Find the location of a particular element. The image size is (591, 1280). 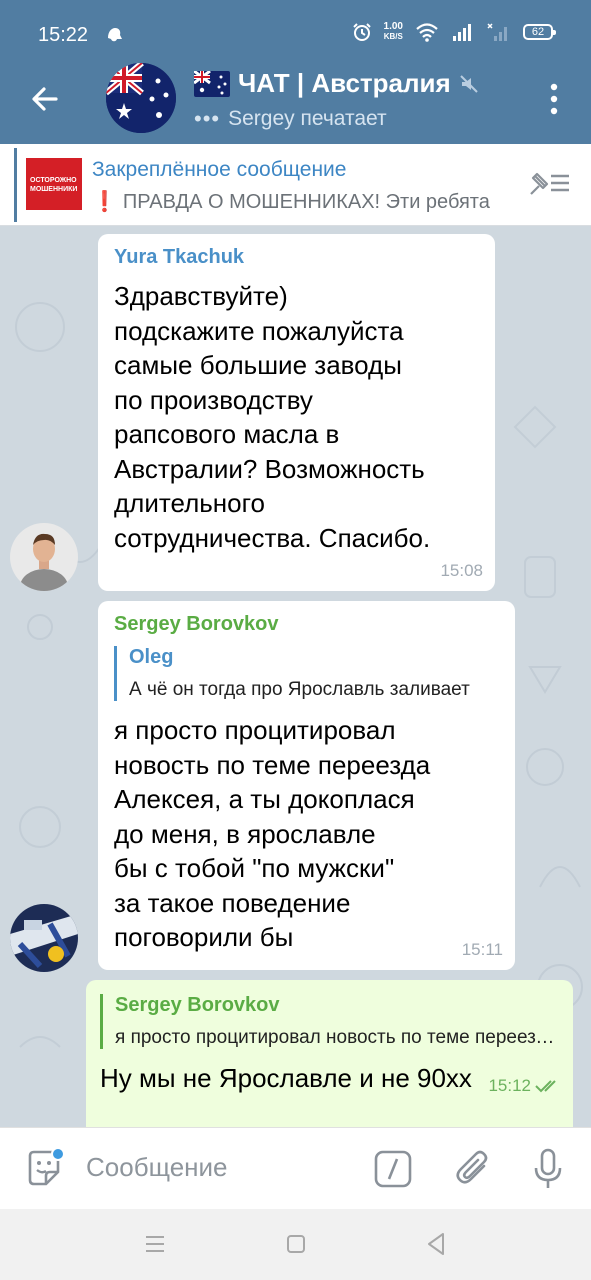

typing-dots-icon: ••• is located at coordinates (207, 118).